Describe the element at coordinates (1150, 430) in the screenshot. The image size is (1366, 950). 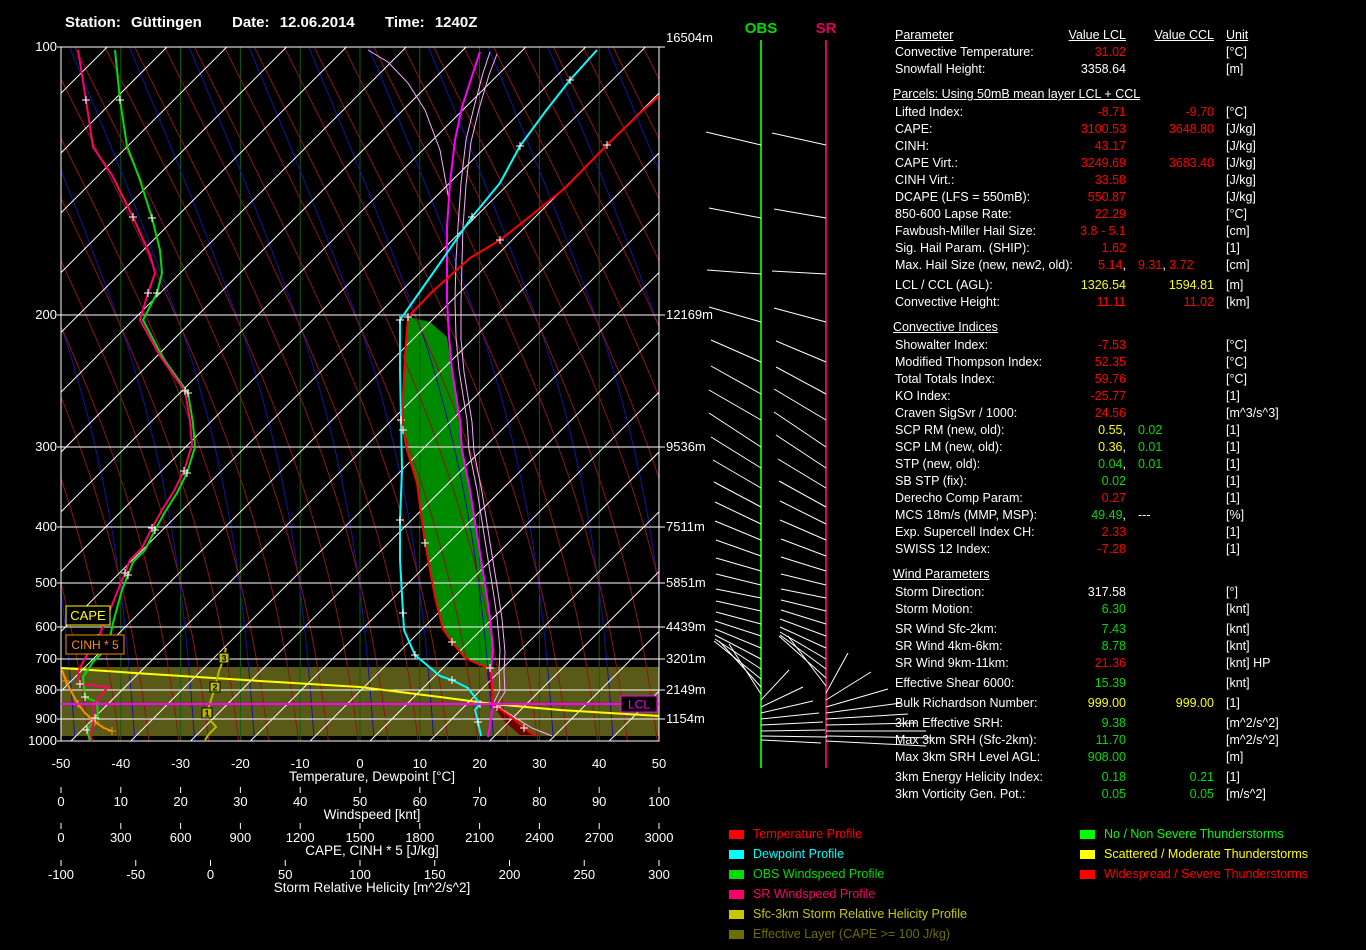
I see `value-segment: 0.02` at that location.